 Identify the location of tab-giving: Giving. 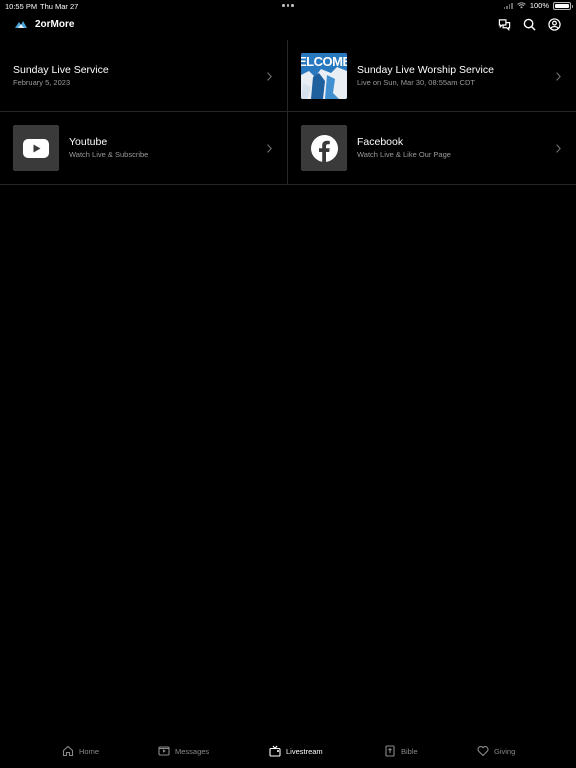
(496, 751).